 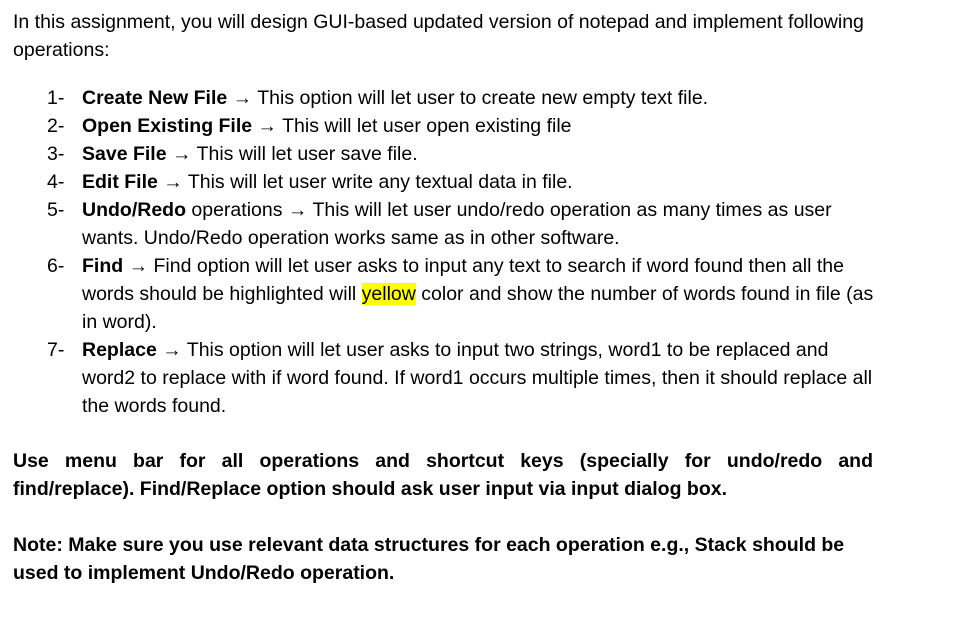 What do you see at coordinates (307, 154) in the screenshot?
I see `item-description: This will let user save file.` at bounding box center [307, 154].